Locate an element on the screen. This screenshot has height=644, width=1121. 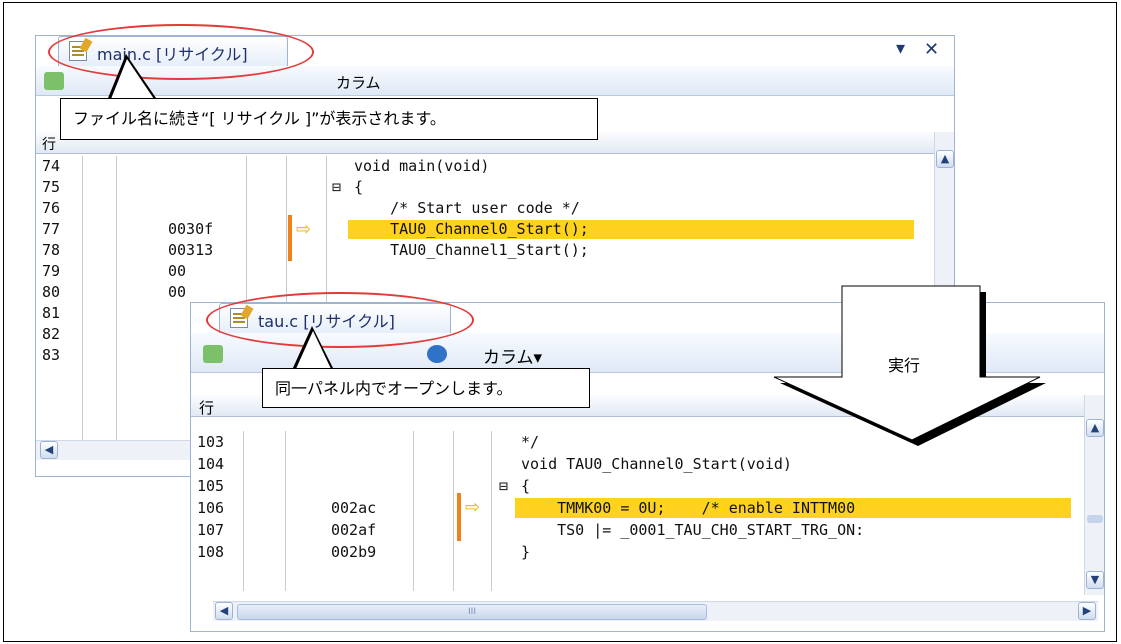
code-text: /* Start user code */ is located at coordinates (467, 208).